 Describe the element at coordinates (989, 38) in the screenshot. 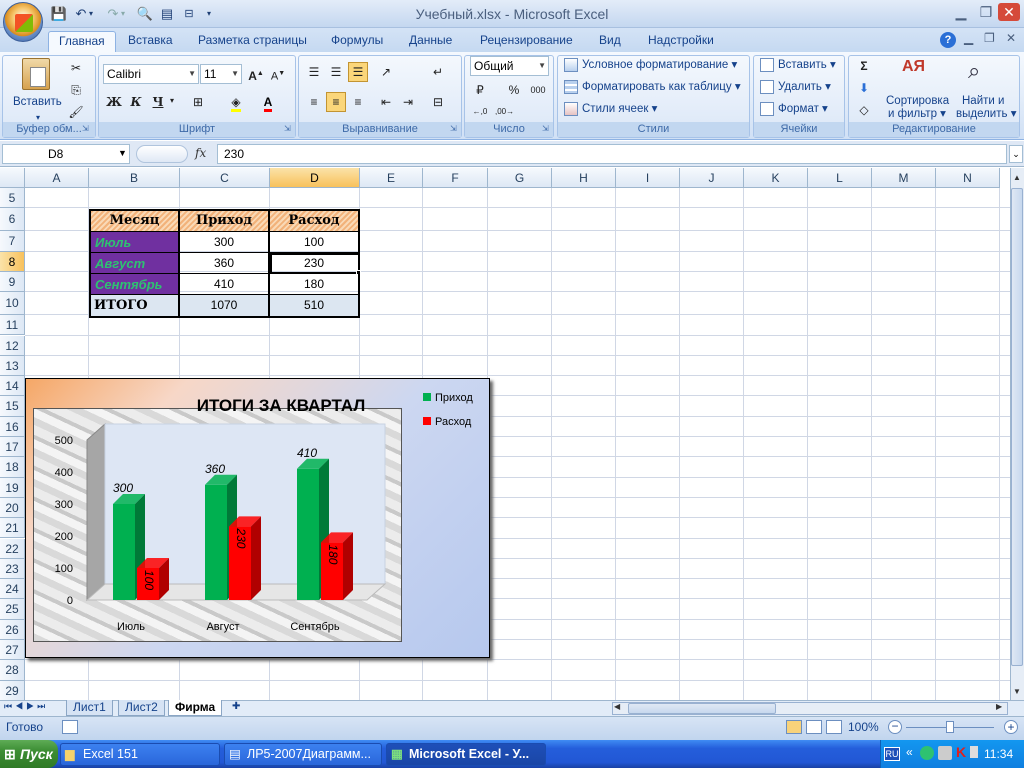

I see `doc-restore-icon: ❐` at that location.